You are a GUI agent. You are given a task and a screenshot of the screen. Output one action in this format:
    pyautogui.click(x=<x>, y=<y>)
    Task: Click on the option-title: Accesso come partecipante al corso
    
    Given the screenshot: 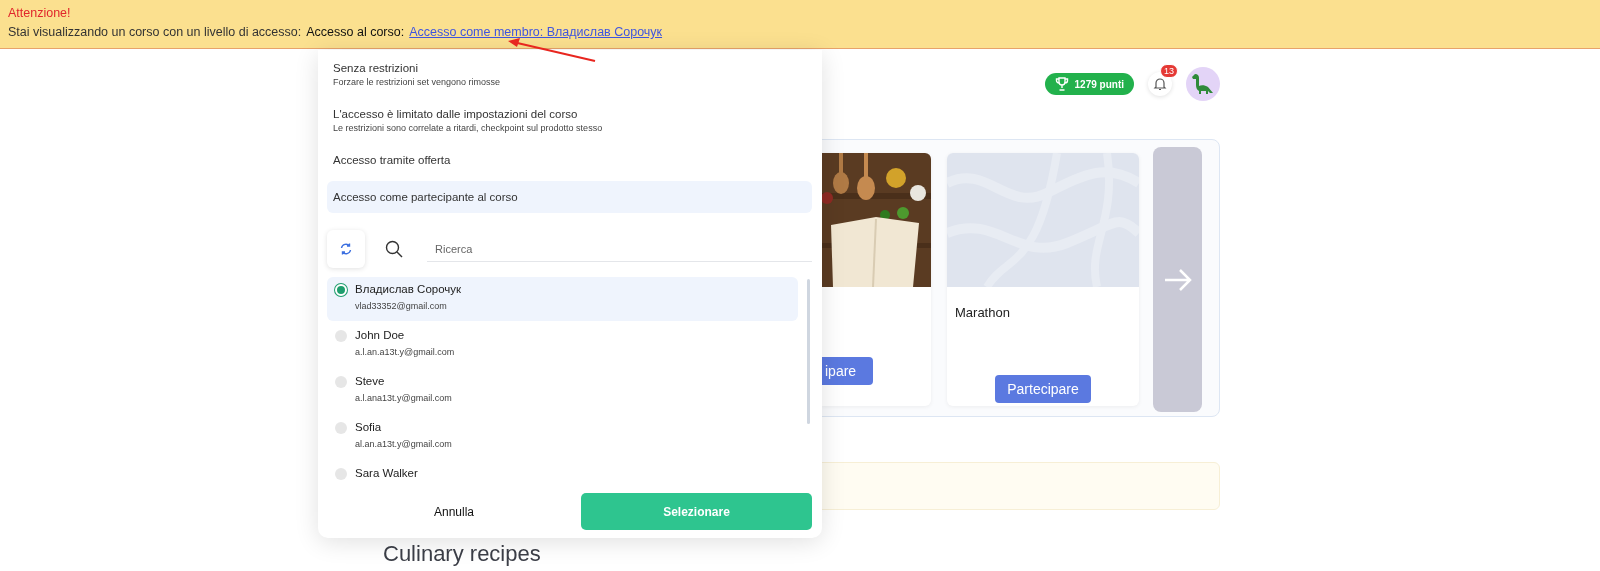 What is the action you would take?
    pyautogui.click(x=426, y=197)
    